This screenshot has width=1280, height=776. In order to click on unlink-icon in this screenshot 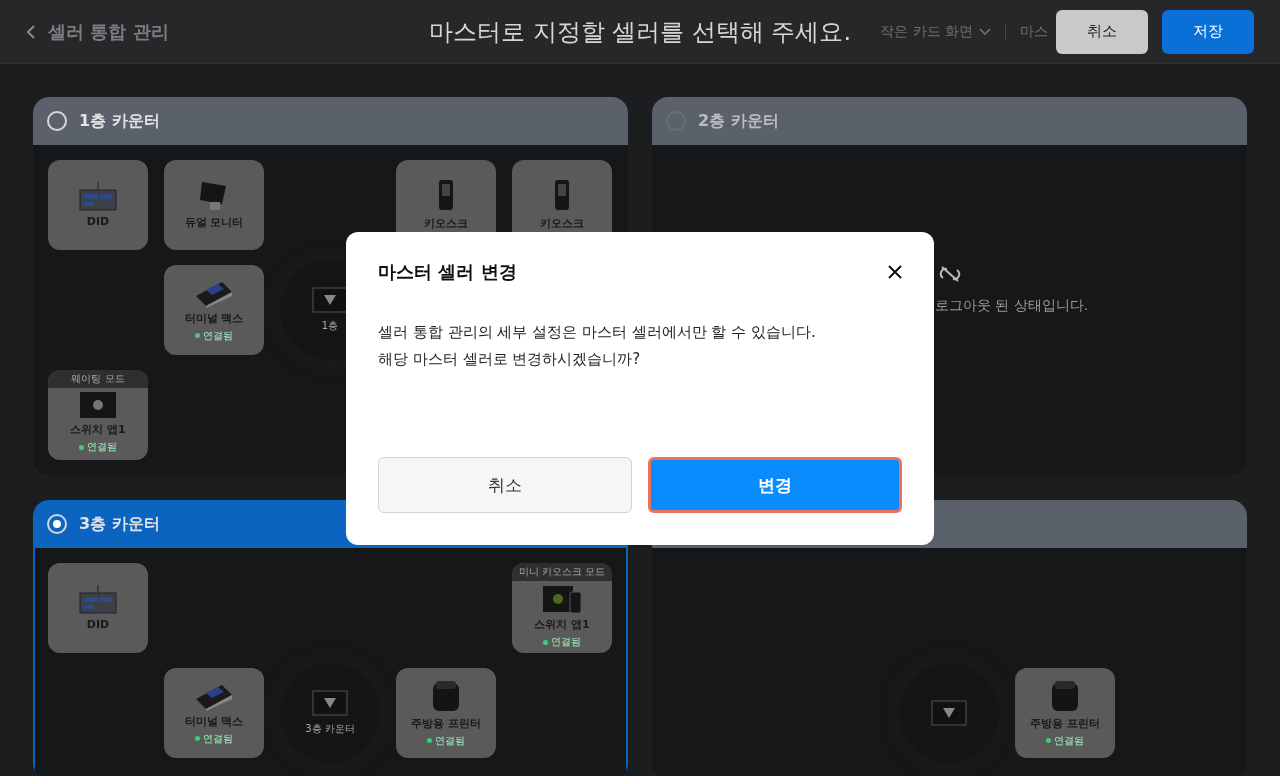, I will do `click(949, 274)`.